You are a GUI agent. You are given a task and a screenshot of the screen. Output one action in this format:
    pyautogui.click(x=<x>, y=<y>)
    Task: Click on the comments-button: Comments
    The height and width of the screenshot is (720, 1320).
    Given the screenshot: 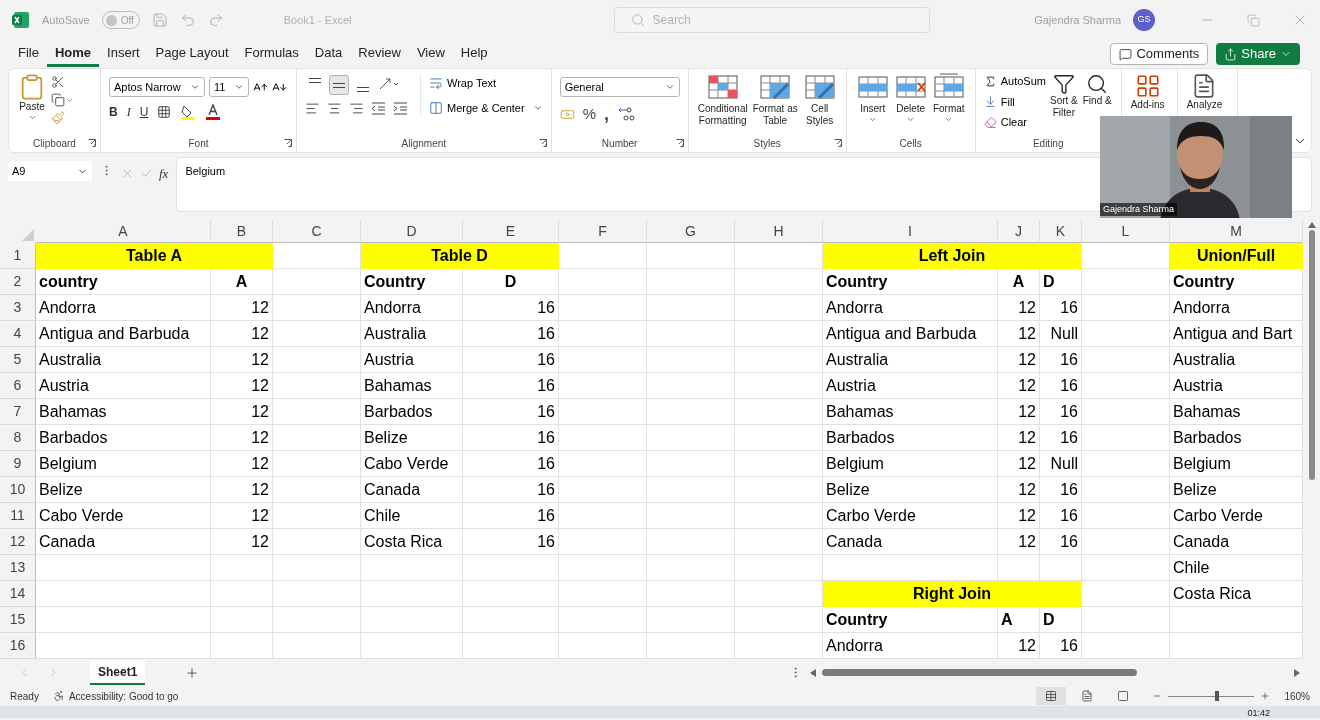 What is the action you would take?
    pyautogui.click(x=1159, y=54)
    